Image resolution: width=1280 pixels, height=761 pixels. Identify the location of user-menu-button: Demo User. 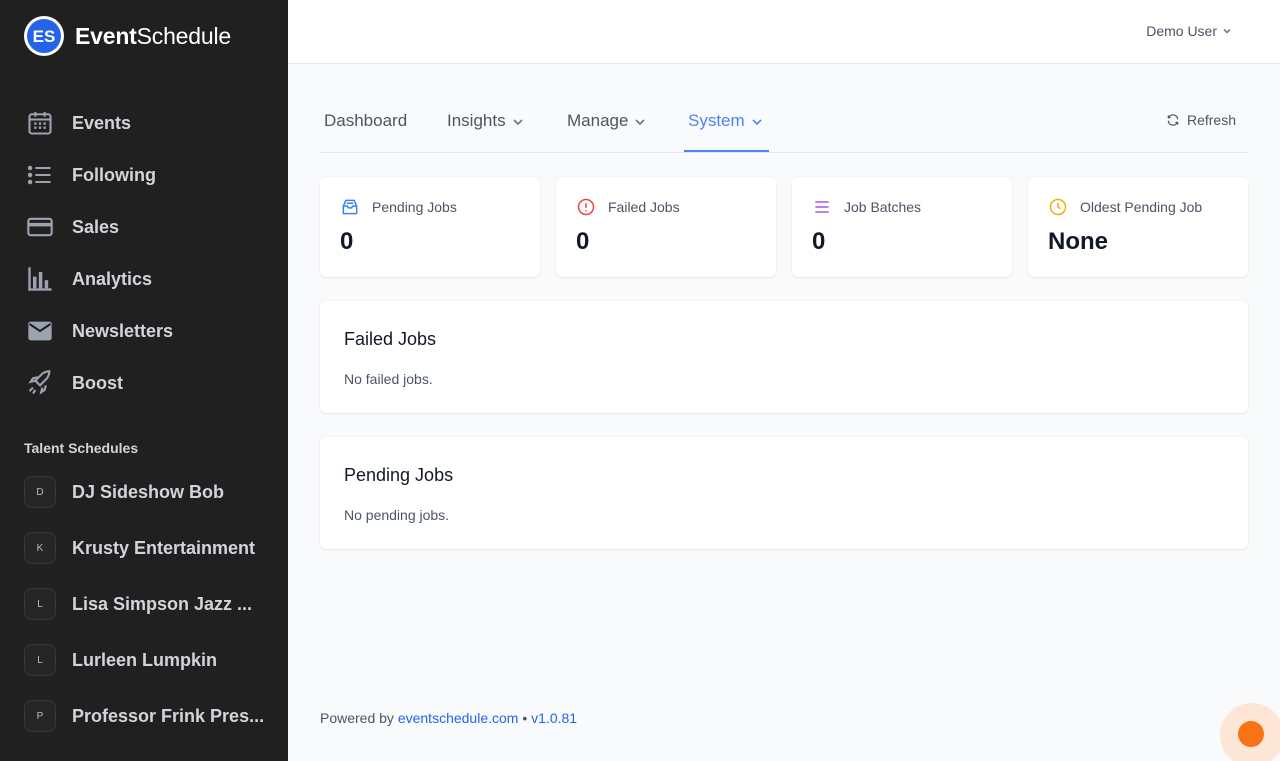
(1189, 31).